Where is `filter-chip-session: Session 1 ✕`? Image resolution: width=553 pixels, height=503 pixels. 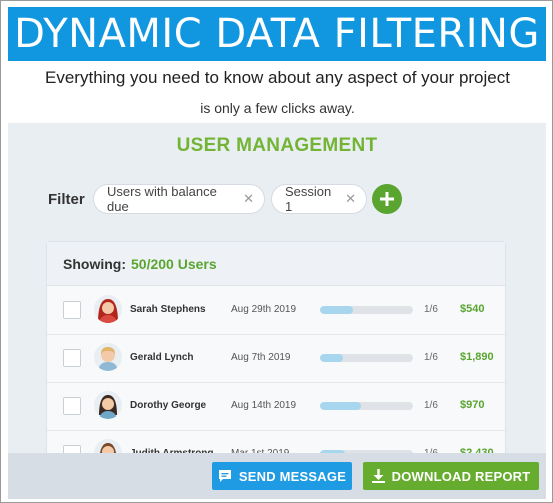 filter-chip-session: Session 1 ✕ is located at coordinates (319, 199).